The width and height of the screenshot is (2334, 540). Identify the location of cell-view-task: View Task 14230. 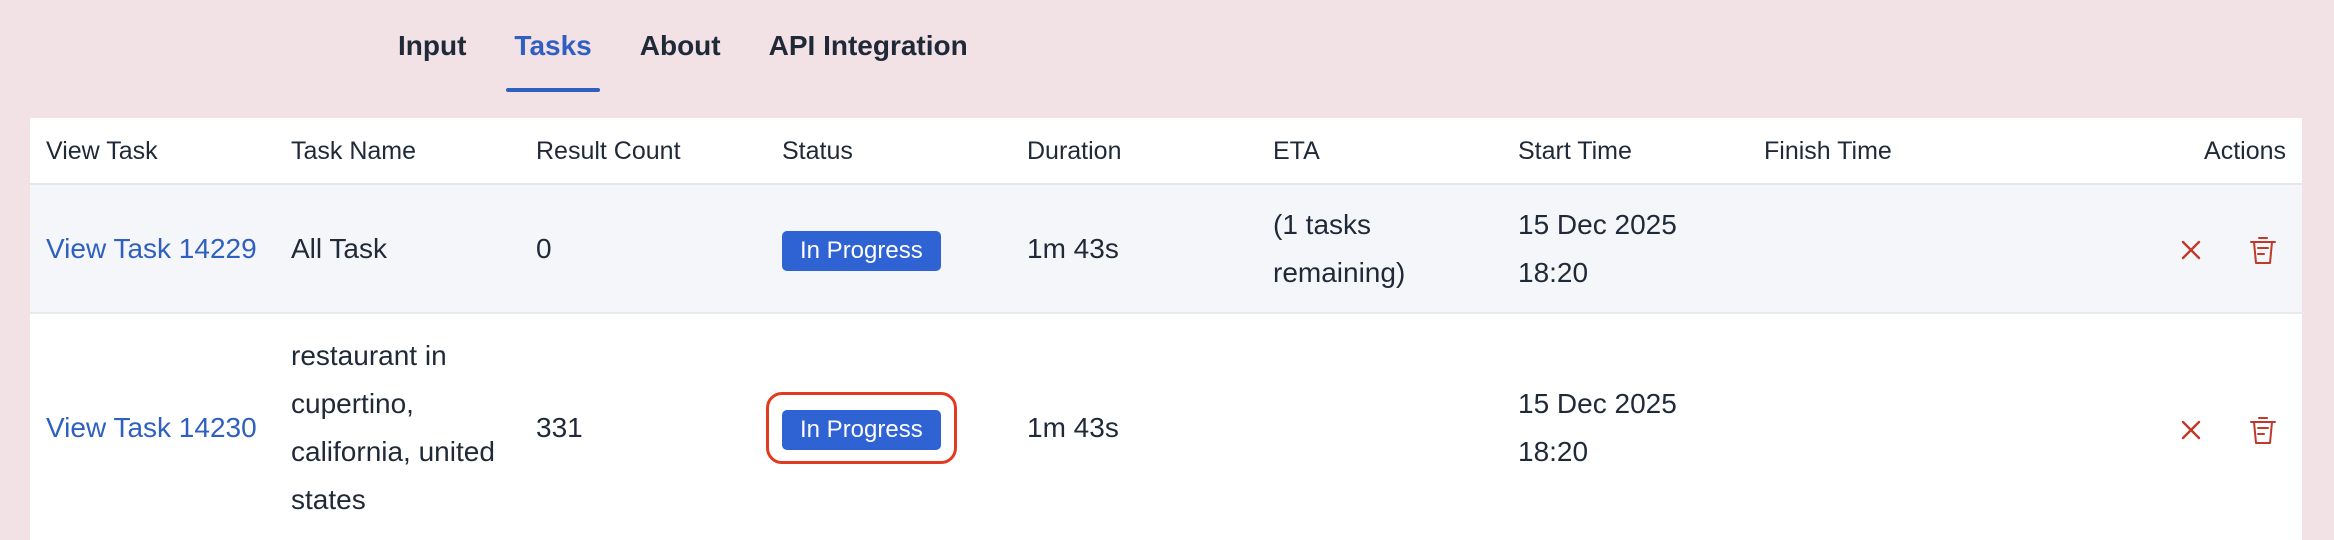
(152, 426).